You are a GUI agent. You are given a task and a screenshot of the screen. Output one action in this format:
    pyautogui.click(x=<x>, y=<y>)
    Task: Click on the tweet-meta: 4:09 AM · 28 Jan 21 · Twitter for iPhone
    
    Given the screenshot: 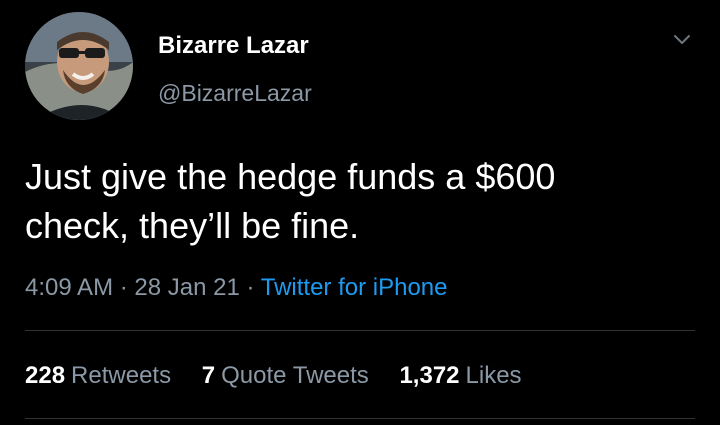 What is the action you would take?
    pyautogui.click(x=236, y=288)
    